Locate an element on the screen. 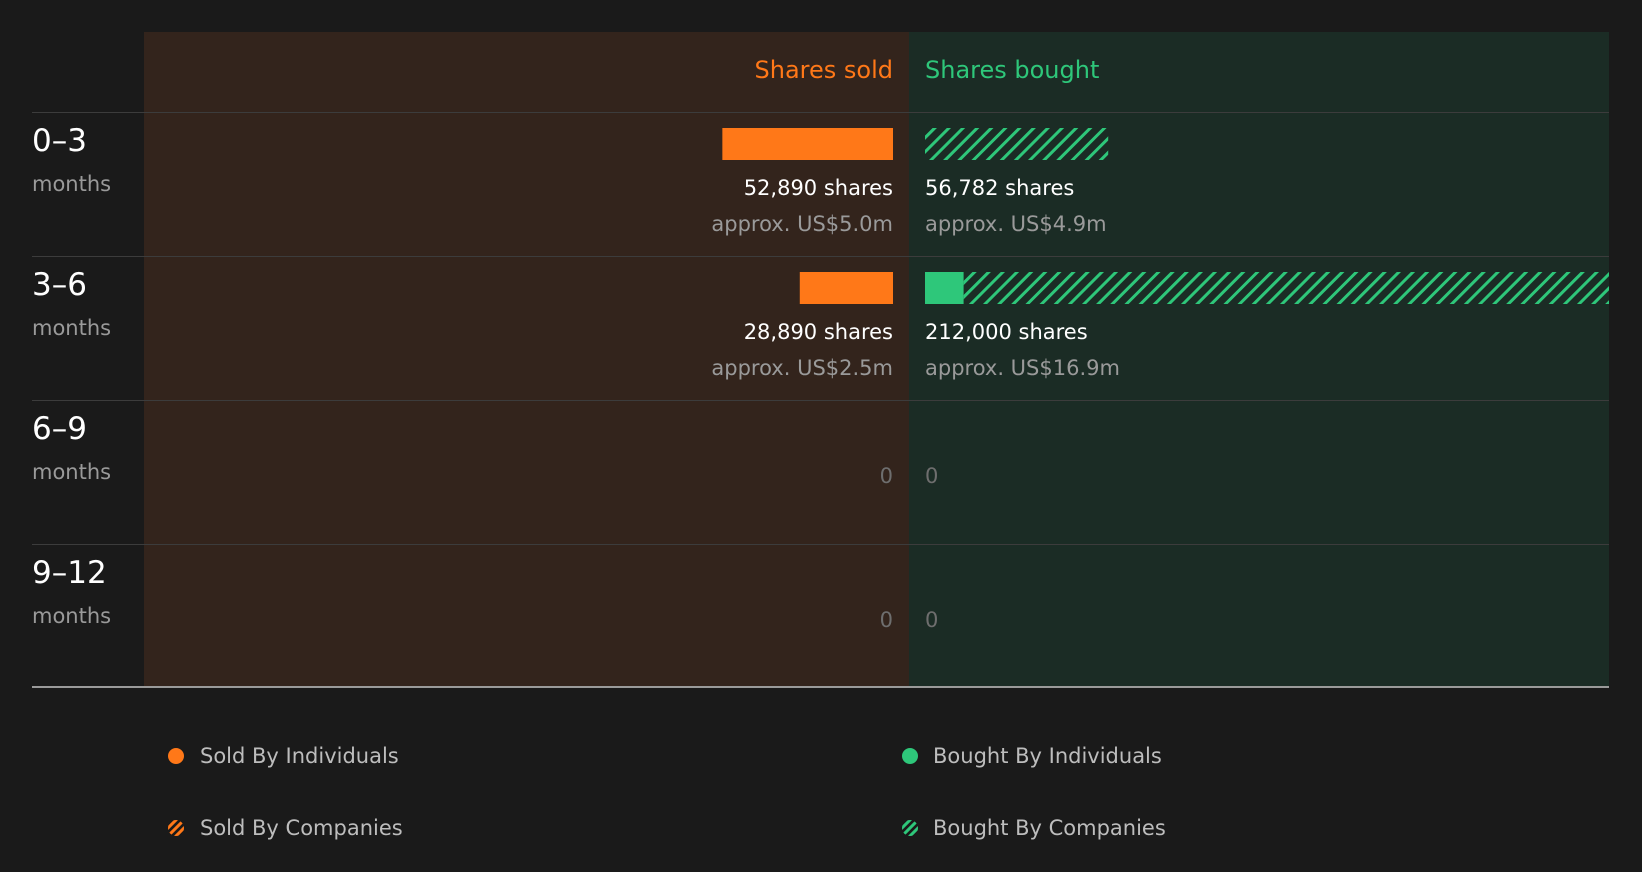 The image size is (1642, 872). bought-value-label: approx. US$4.9m is located at coordinates (1016, 224).